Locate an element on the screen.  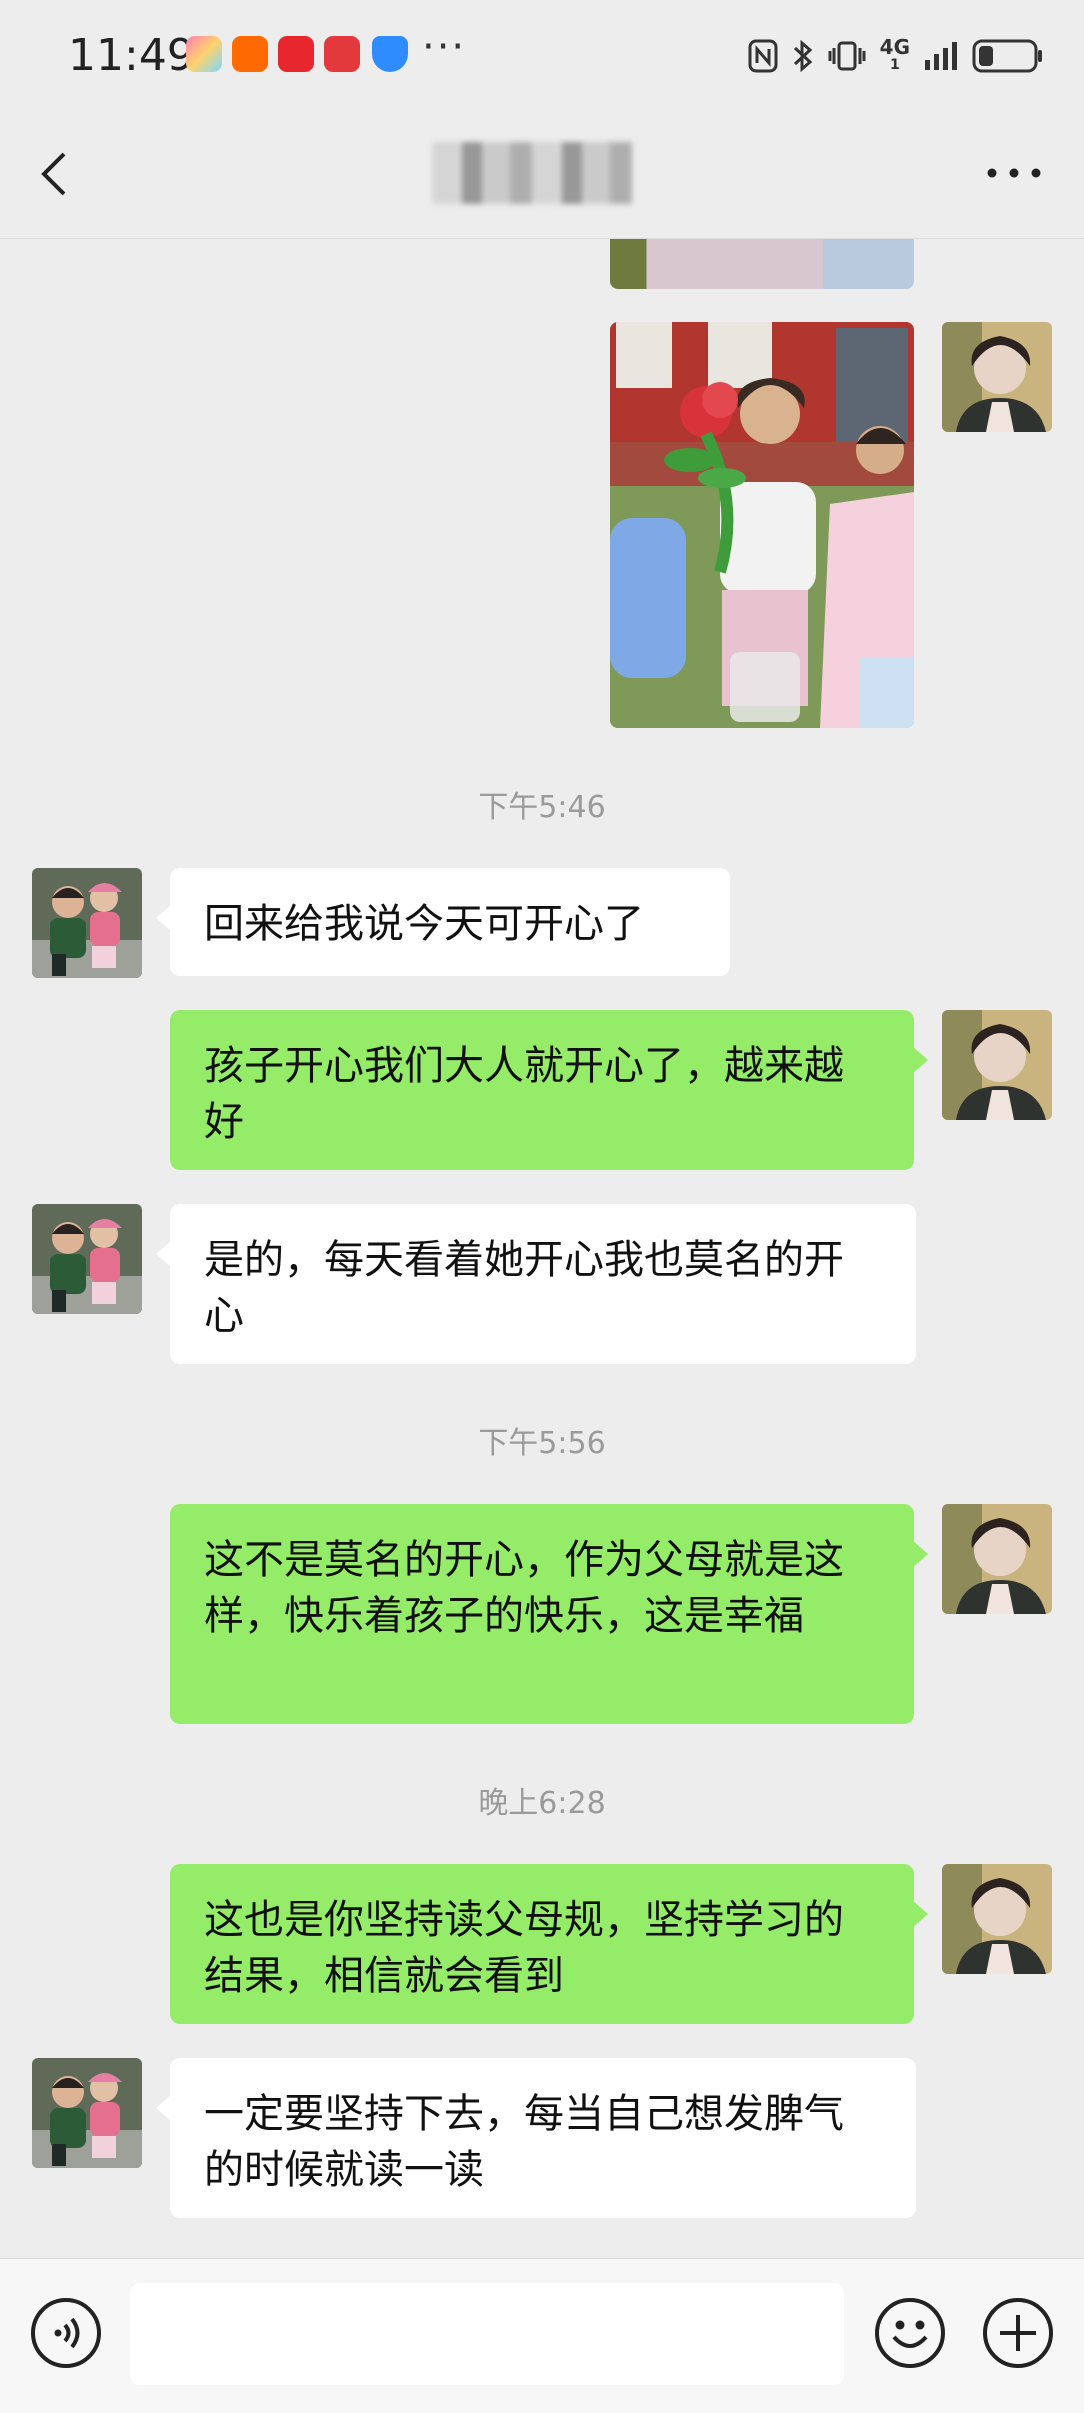
app-notification-icon is located at coordinates (204, 54).